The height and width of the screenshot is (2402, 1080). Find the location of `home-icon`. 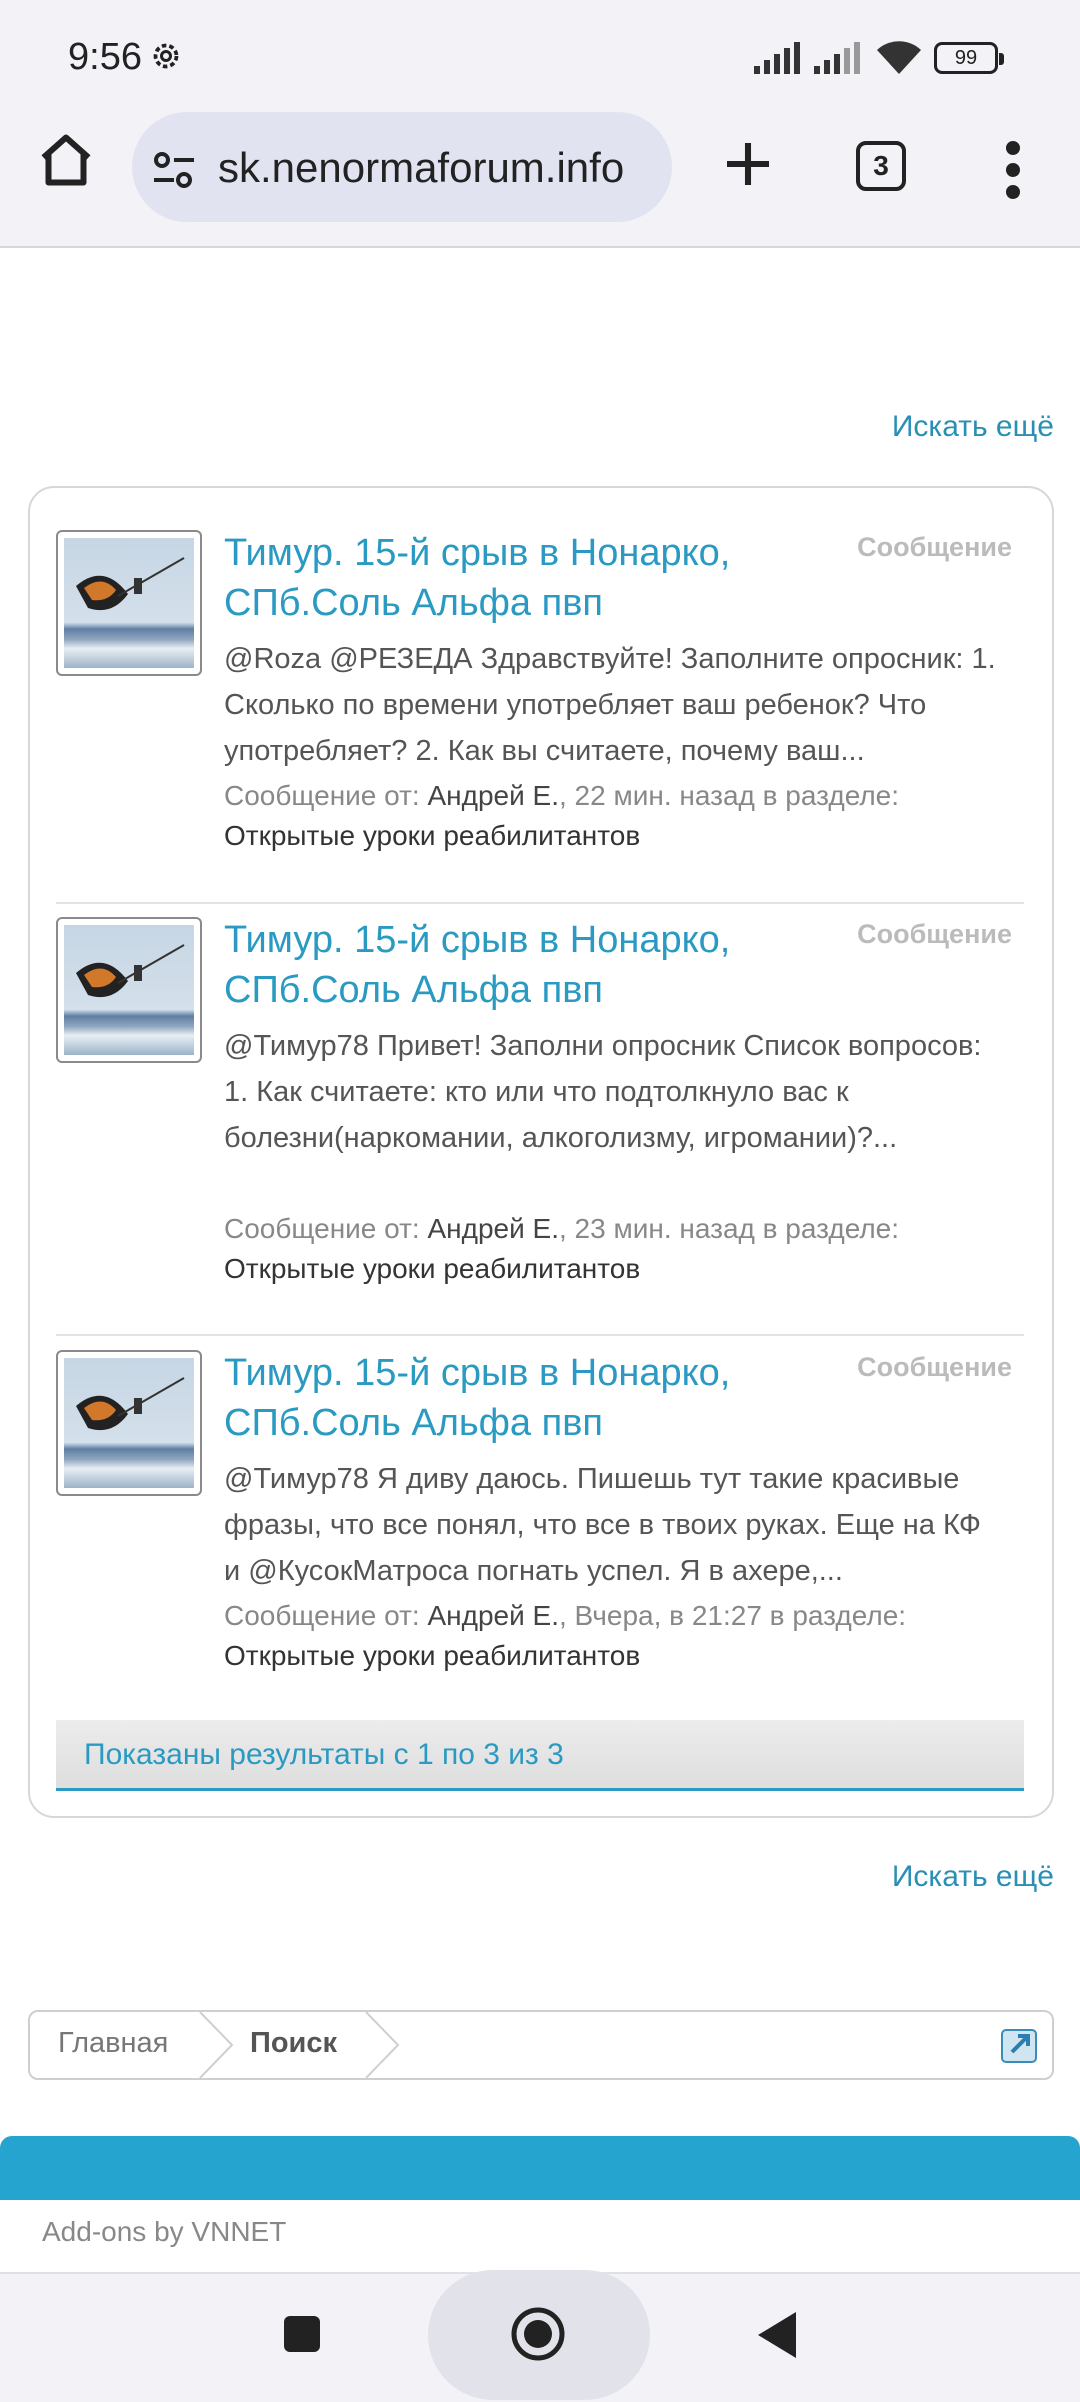

home-icon is located at coordinates (66, 160).